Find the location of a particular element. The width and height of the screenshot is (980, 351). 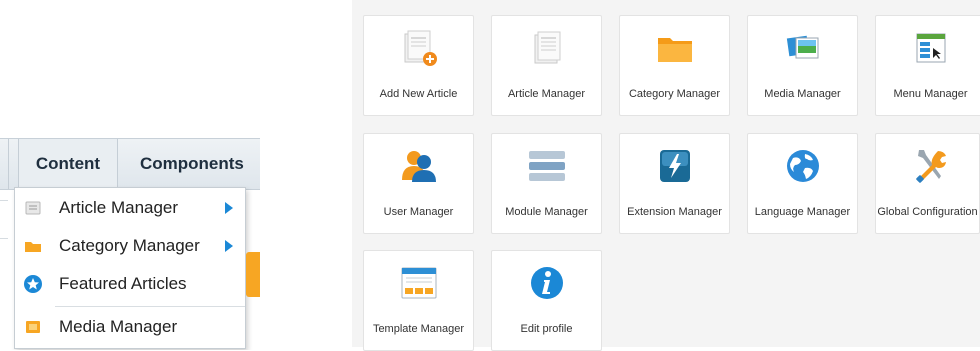

module-icon is located at coordinates (547, 166).